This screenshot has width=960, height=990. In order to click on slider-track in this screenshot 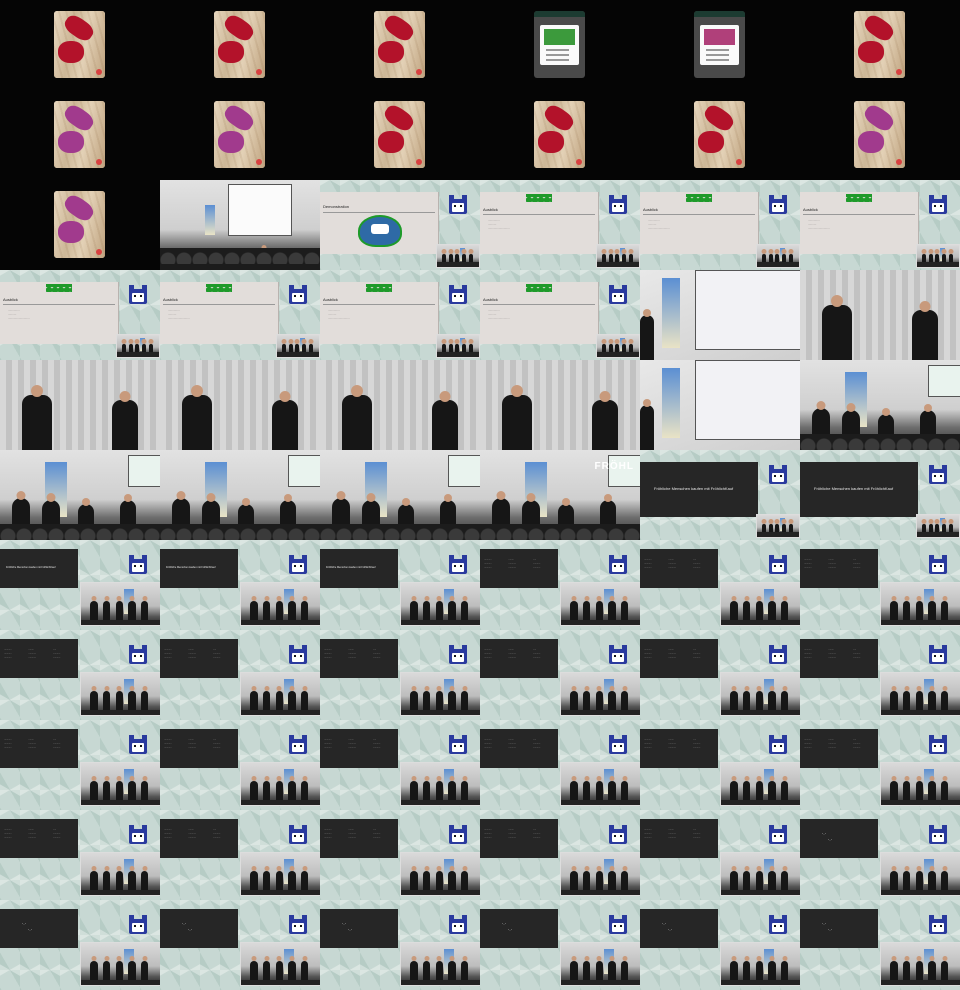, I will do `click(557, 50)`.